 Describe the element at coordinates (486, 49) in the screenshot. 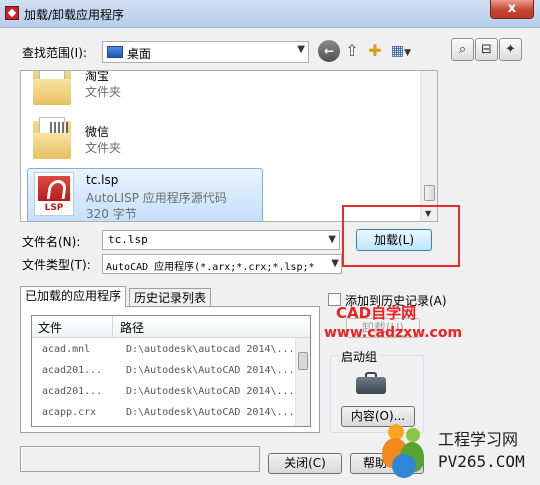

I see `locate-icon: ⊟` at that location.